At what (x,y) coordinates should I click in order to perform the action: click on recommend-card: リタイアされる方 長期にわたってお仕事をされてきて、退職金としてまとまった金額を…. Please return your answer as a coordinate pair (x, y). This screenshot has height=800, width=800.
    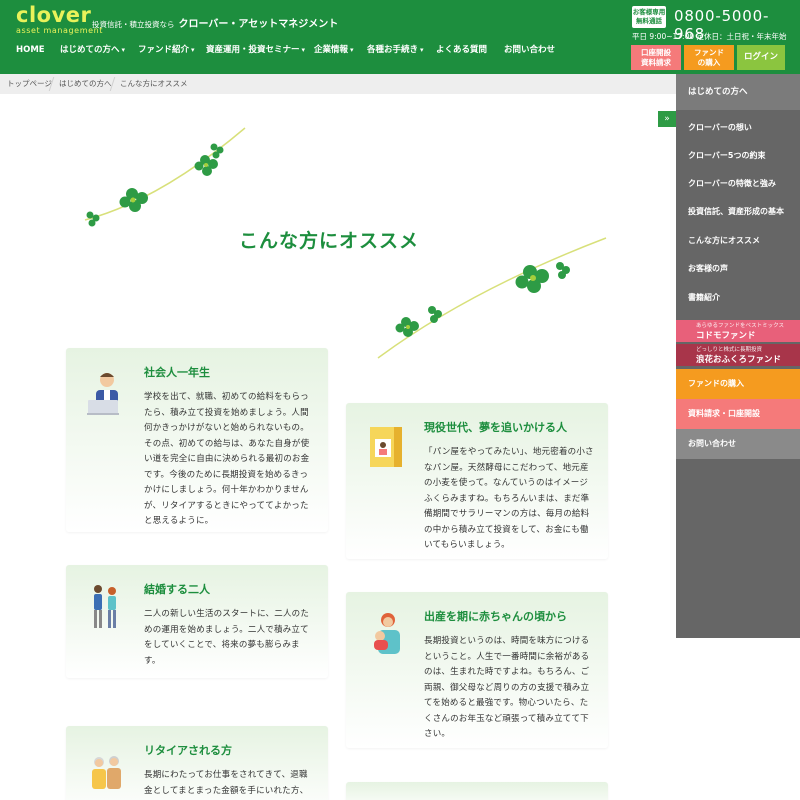
    Looking at the image, I should click on (197, 763).